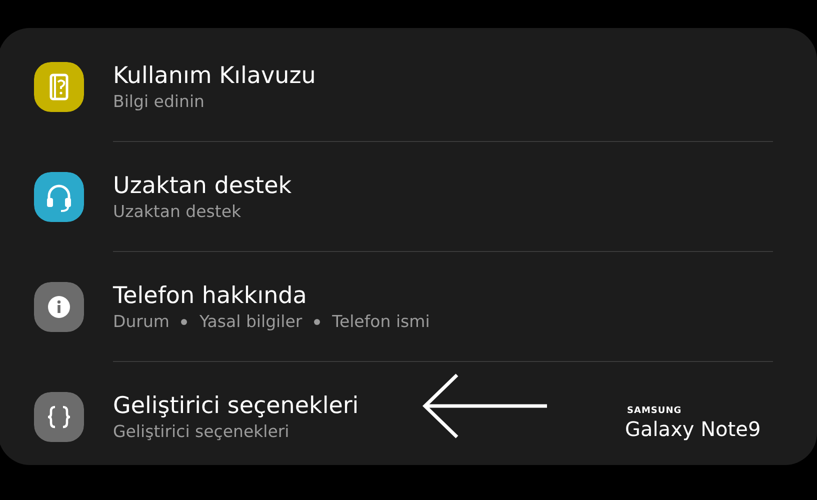  Describe the element at coordinates (177, 211) in the screenshot. I see `item-subtitle: Uzaktan destek` at that location.